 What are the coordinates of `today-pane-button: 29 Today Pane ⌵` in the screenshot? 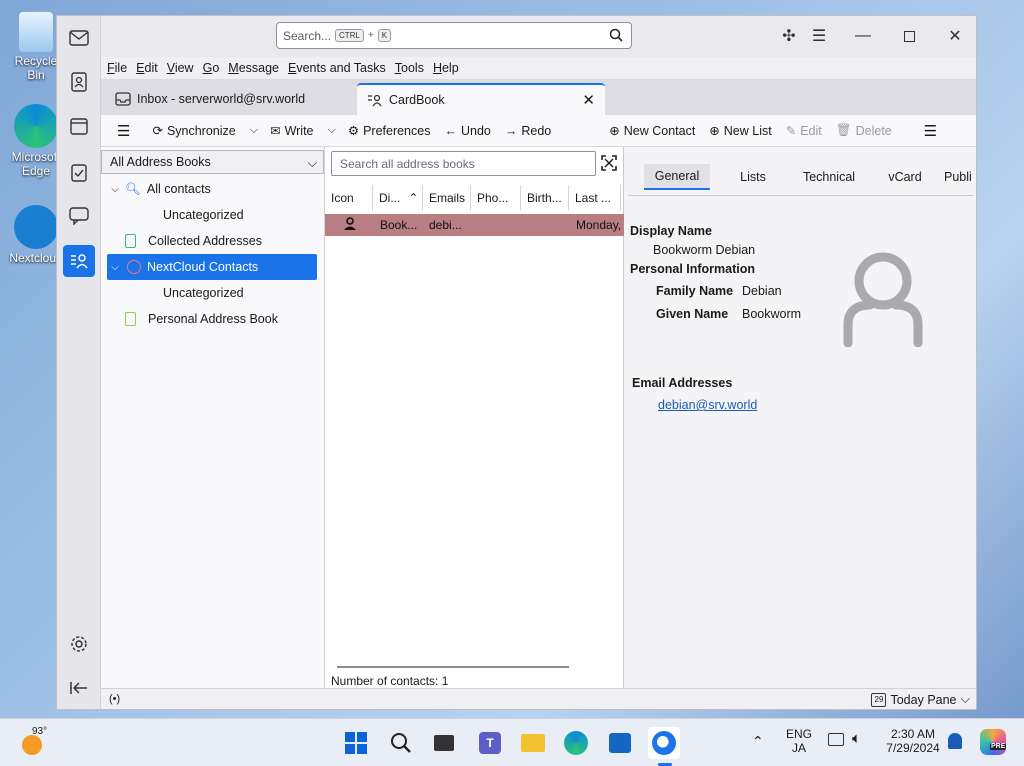 It's located at (920, 699).